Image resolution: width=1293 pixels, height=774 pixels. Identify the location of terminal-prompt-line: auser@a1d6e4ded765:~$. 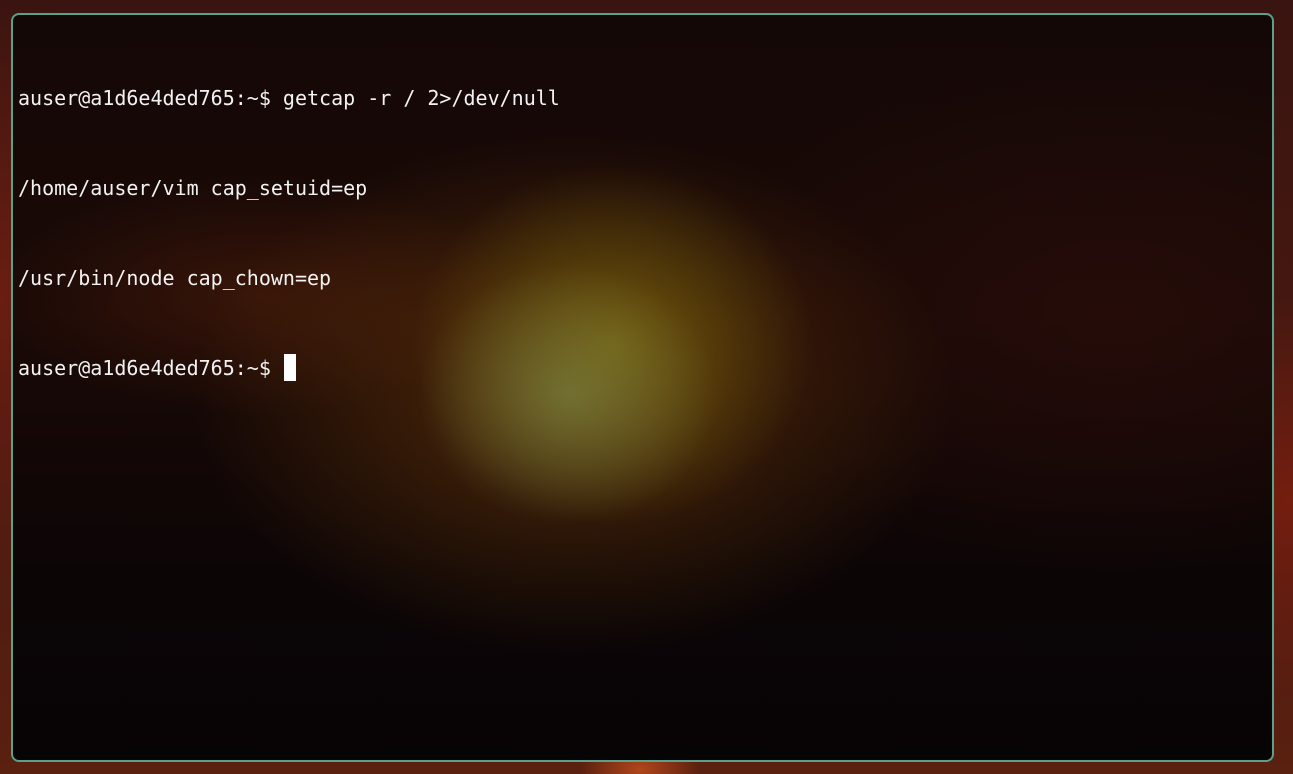
(642, 368).